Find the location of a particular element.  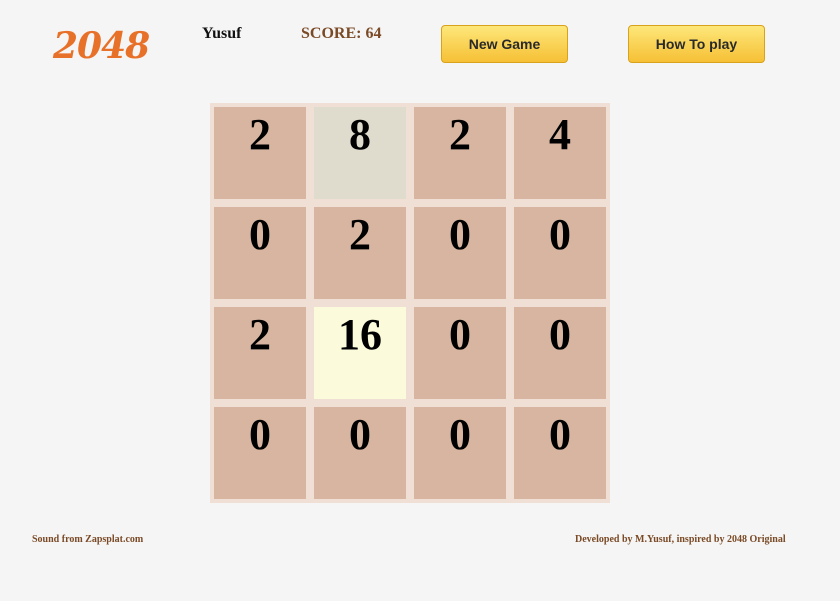

score-display: SCORE: 64 is located at coordinates (341, 33).